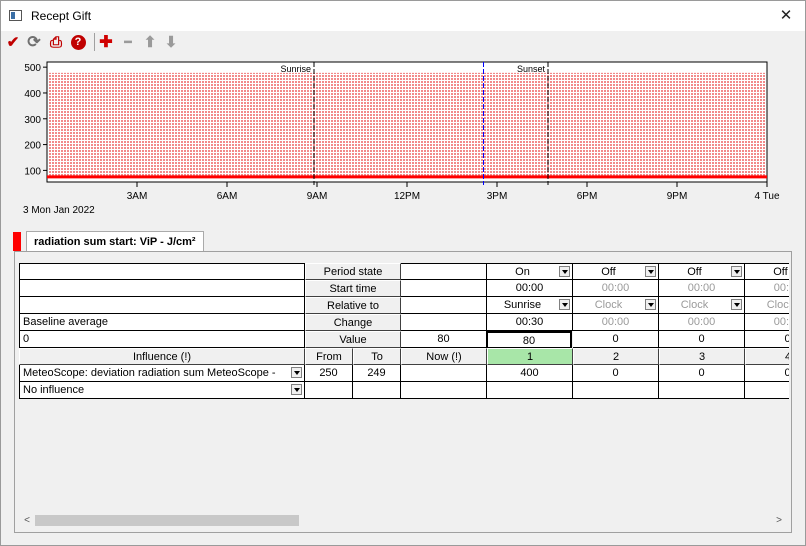  What do you see at coordinates (677, 196) in the screenshot?
I see `x-tick-label: 9PM` at bounding box center [677, 196].